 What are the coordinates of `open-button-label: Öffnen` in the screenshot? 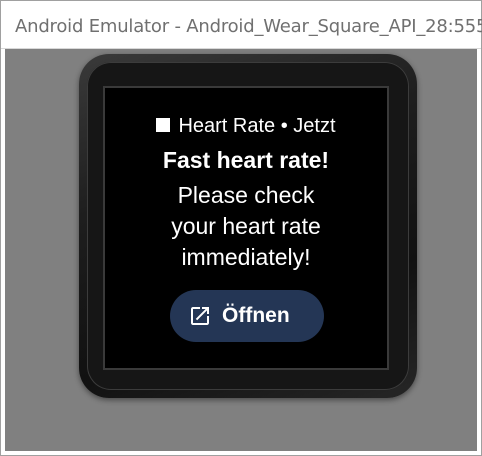 It's located at (256, 315).